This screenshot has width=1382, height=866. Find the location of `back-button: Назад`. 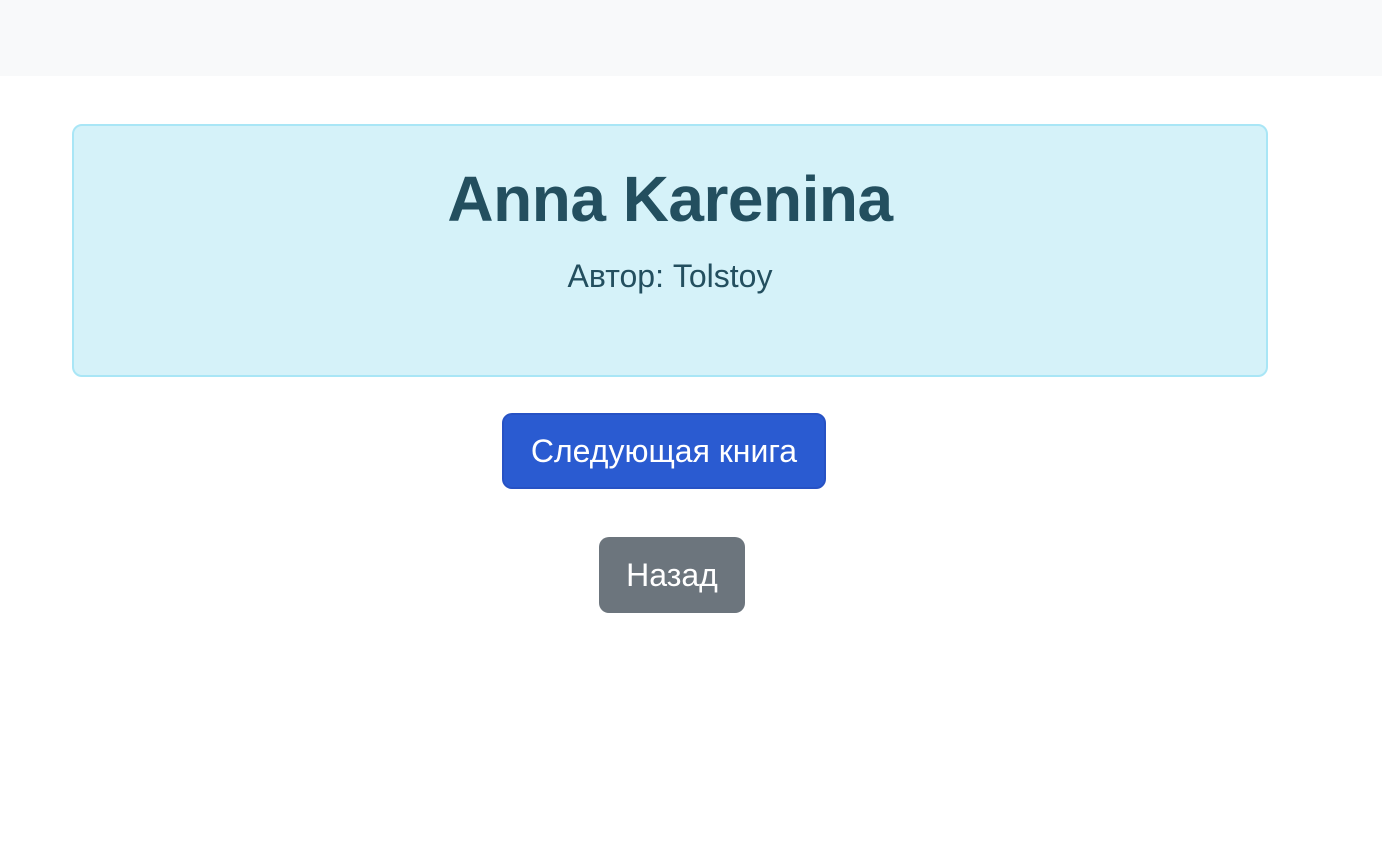

back-button: Назад is located at coordinates (672, 575).